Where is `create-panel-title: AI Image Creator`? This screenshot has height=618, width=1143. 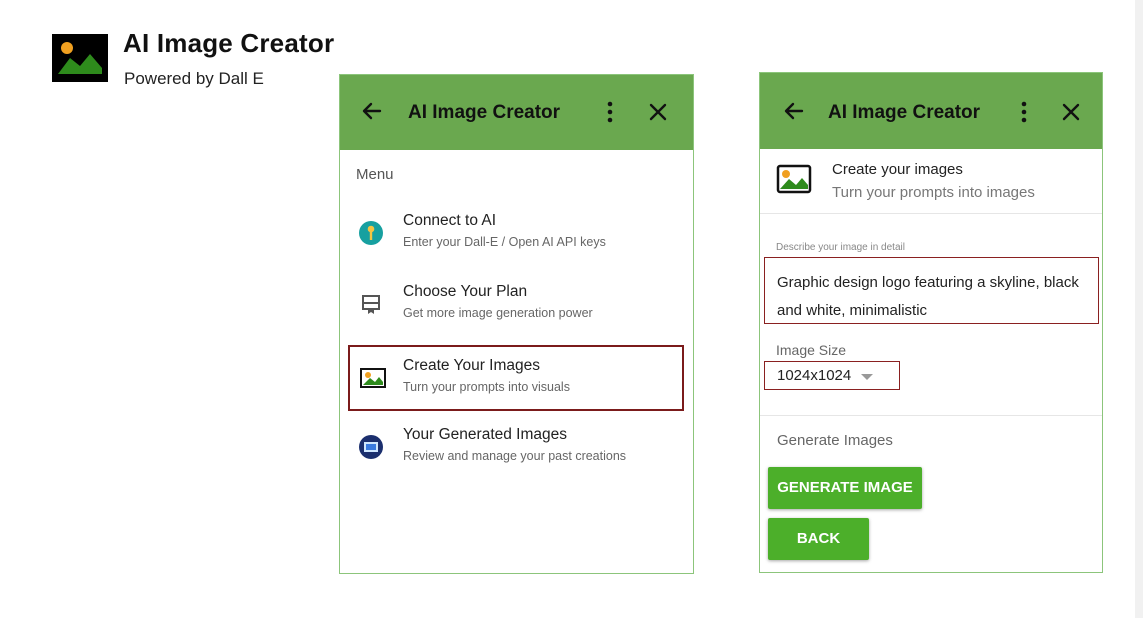
create-panel-title: AI Image Creator is located at coordinates (904, 112).